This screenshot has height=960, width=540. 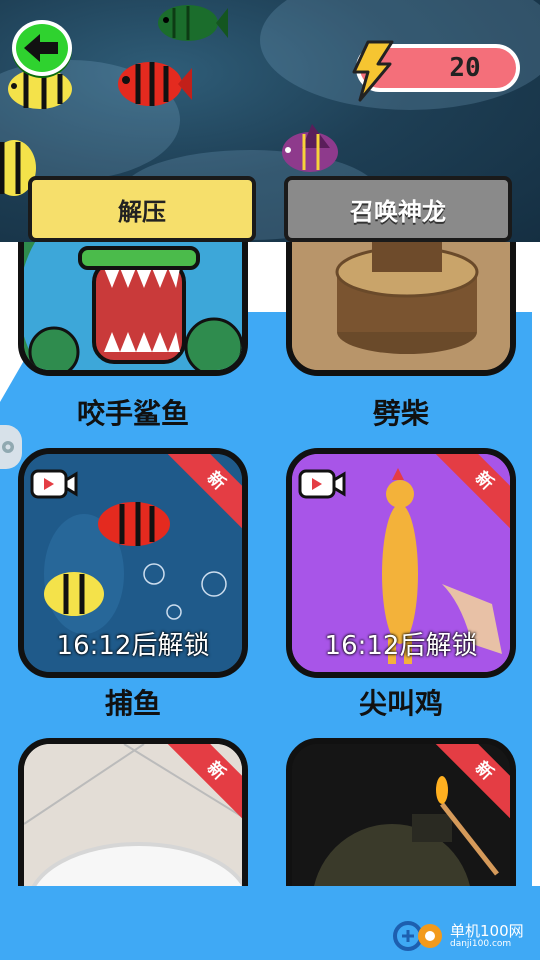 What do you see at coordinates (193, 23) in the screenshot?
I see `green-fish-decoration` at bounding box center [193, 23].